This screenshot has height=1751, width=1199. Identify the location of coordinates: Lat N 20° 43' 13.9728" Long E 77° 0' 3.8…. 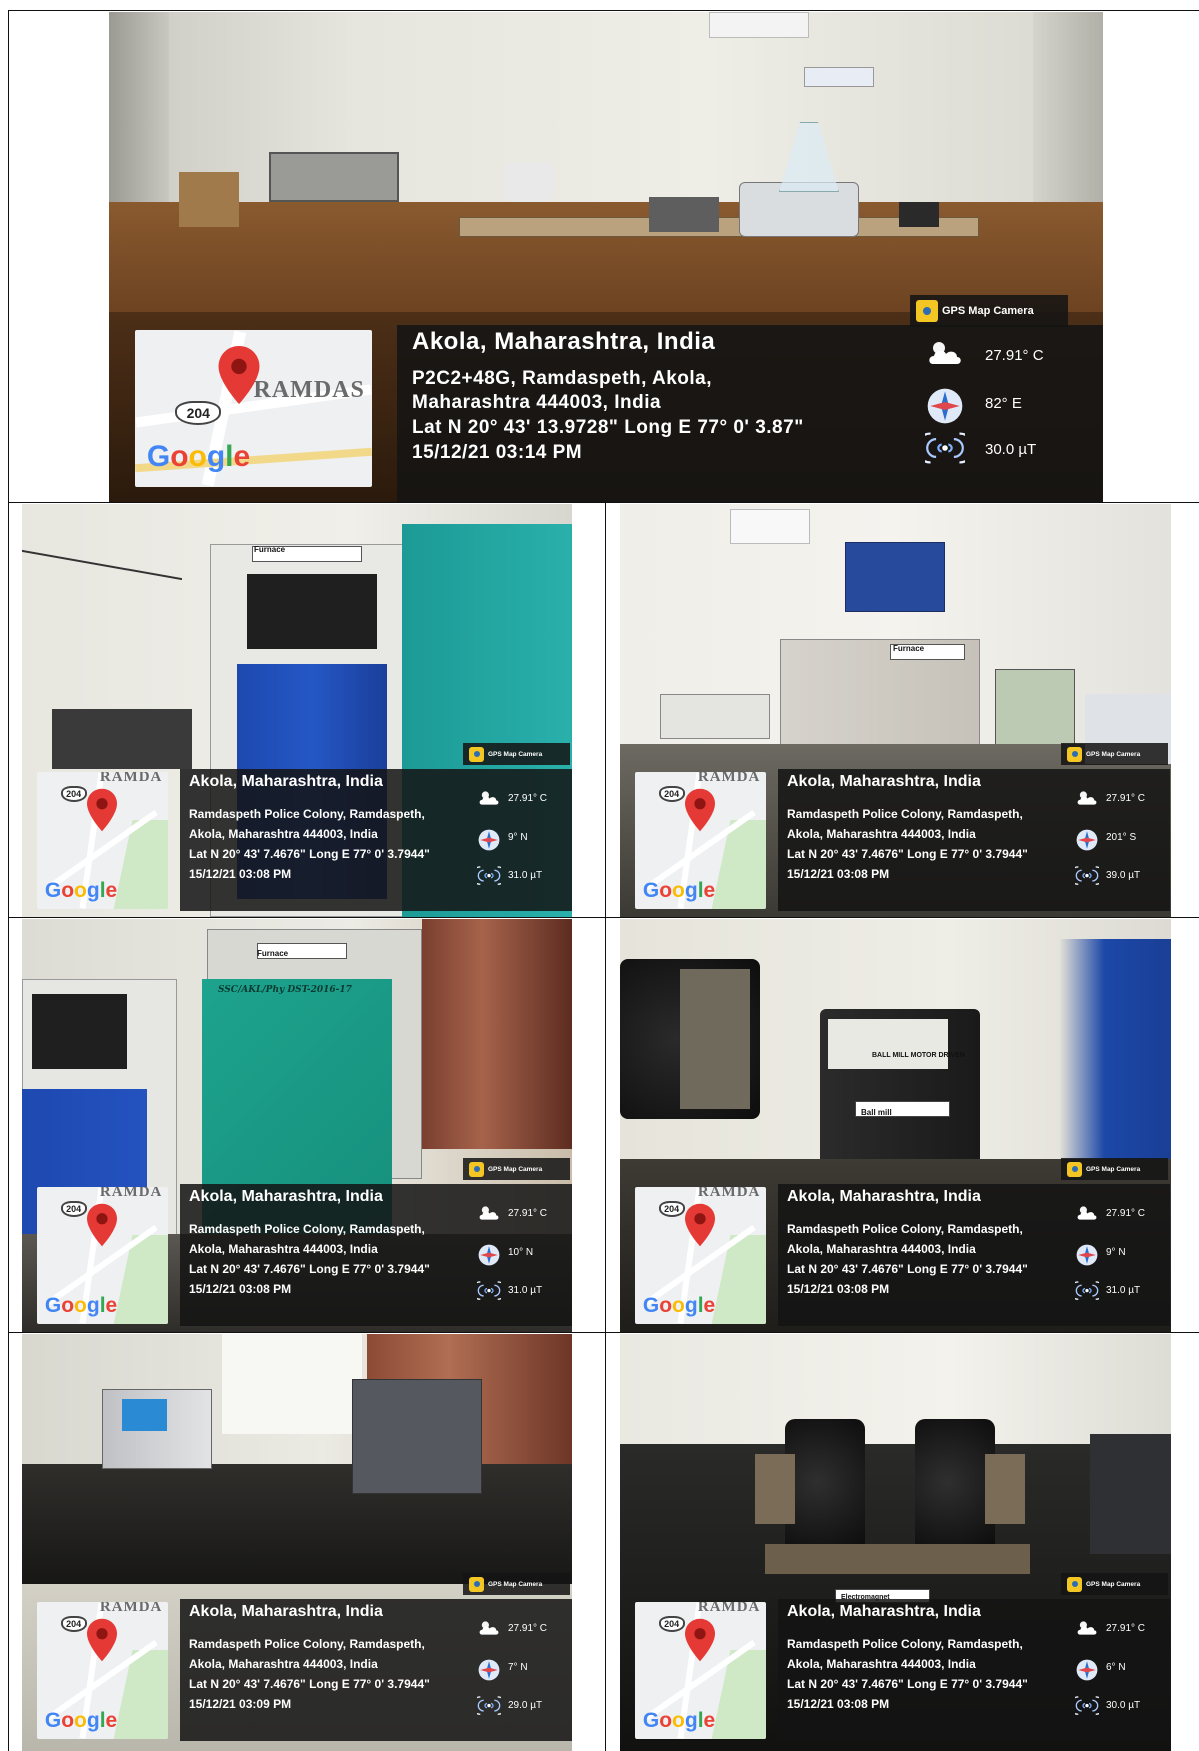
(608, 427).